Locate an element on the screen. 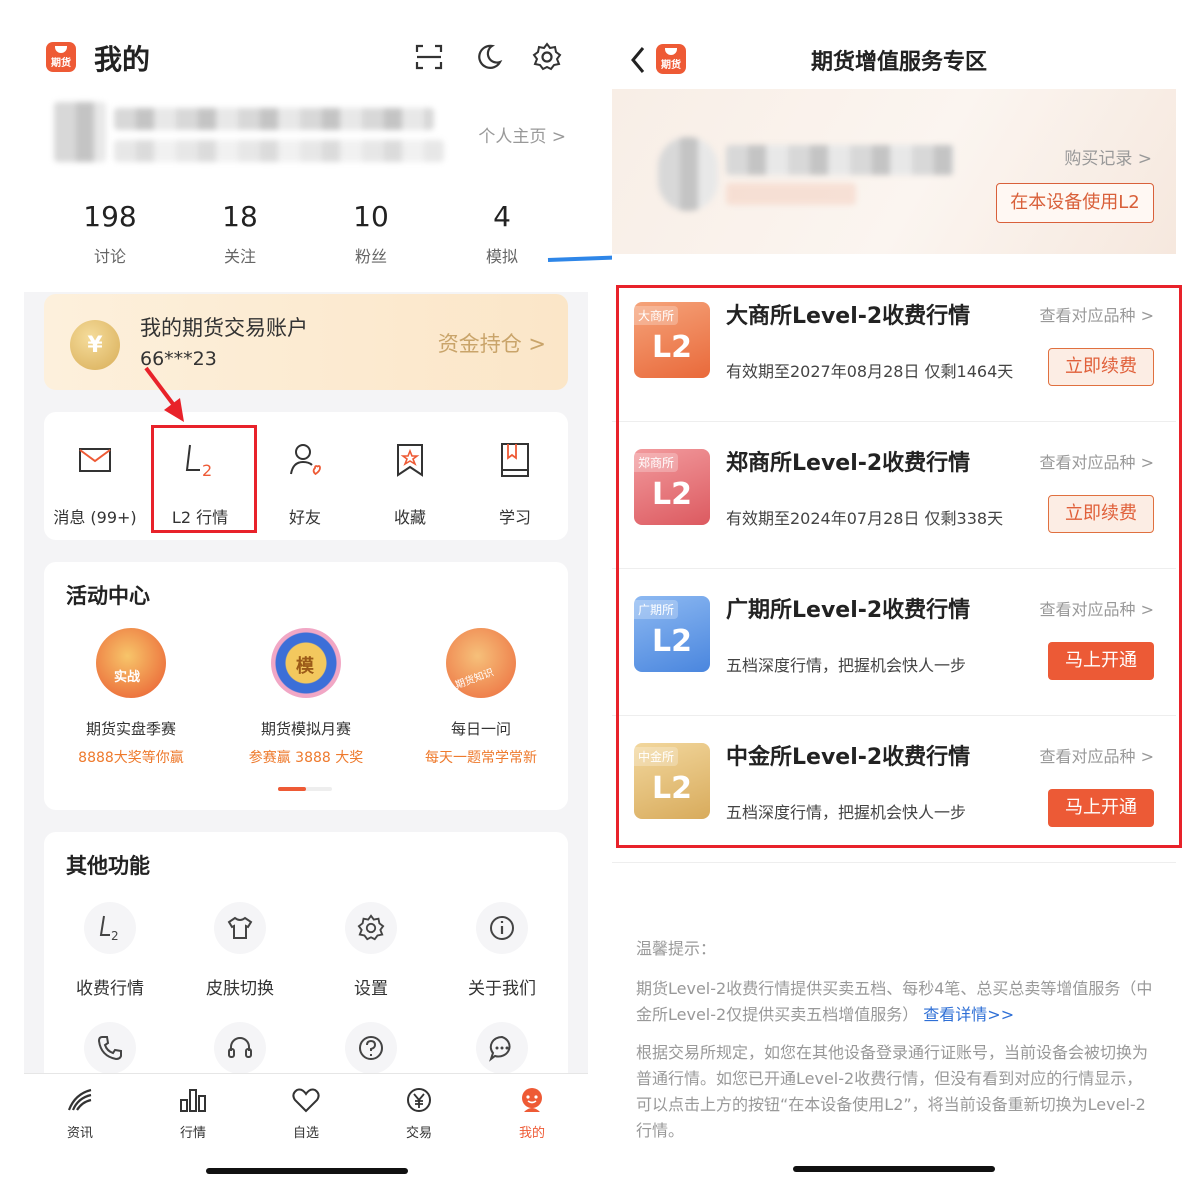 This screenshot has height=1200, width=1200. activity-subtitle: 参赛赢 3888 大奖 is located at coordinates (306, 758).